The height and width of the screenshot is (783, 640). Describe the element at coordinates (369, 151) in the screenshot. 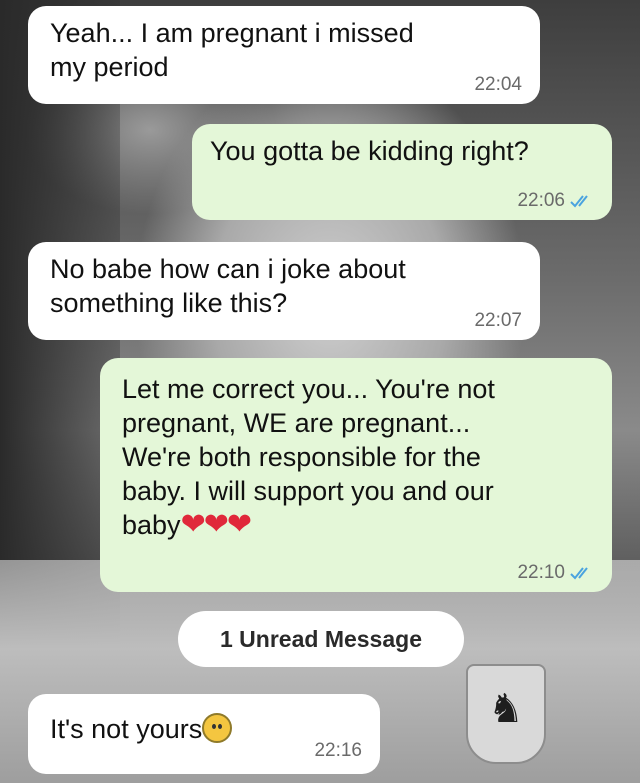

I see `message-text: You gotta be kidding right?` at that location.